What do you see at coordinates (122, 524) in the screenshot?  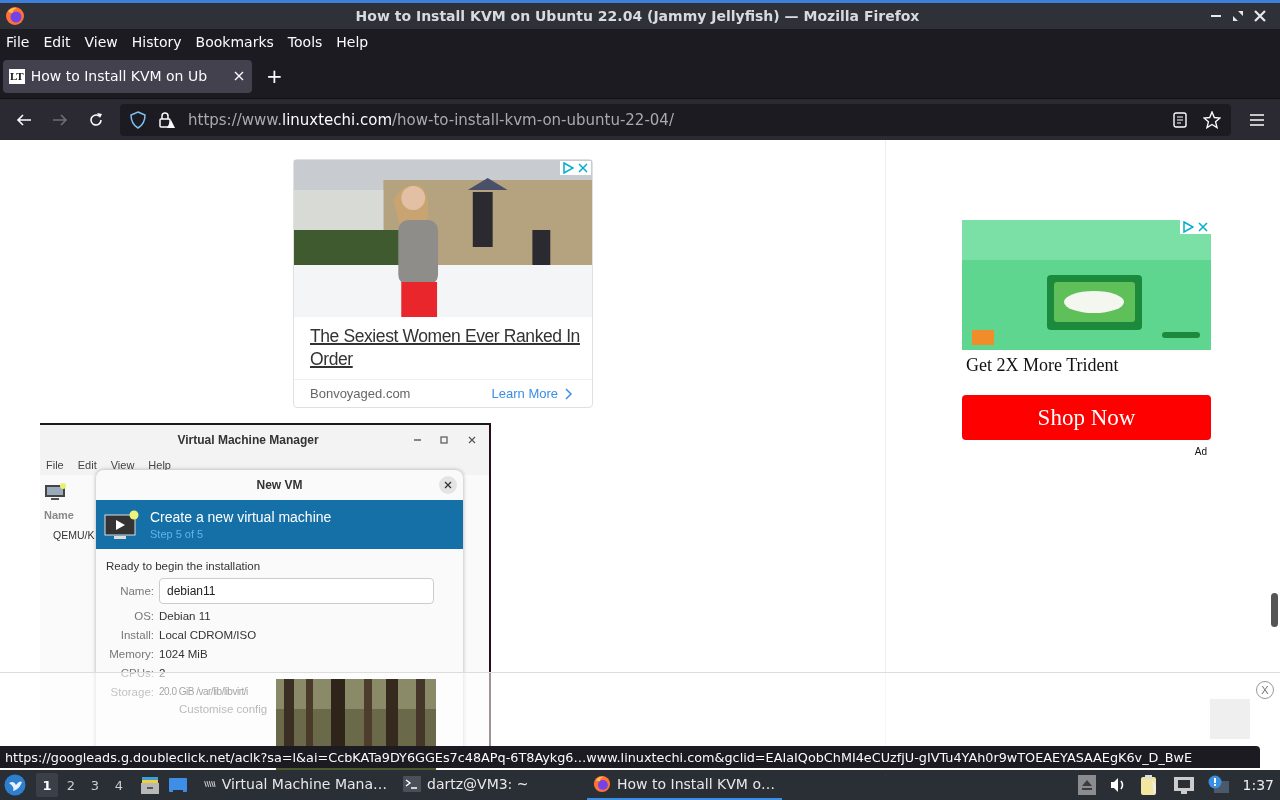 I see `monitor-play-icon` at bounding box center [122, 524].